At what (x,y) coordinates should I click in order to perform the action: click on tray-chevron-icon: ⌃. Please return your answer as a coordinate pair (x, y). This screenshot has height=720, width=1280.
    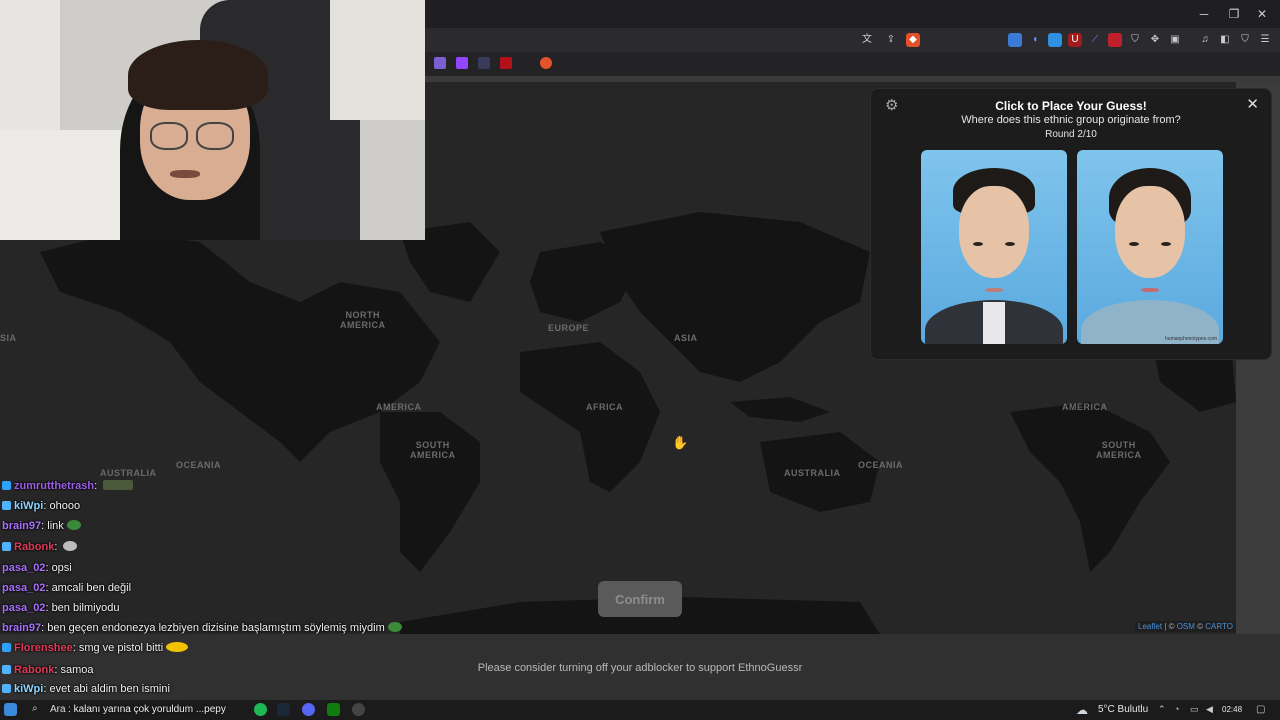
    Looking at the image, I should click on (1162, 709).